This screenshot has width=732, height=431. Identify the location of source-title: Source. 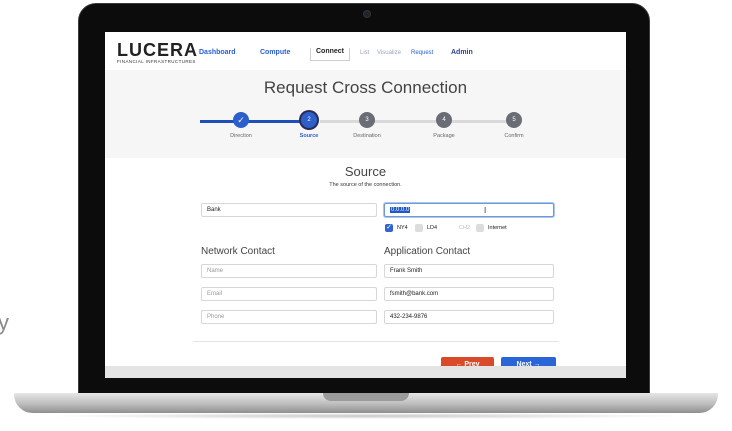
(365, 171).